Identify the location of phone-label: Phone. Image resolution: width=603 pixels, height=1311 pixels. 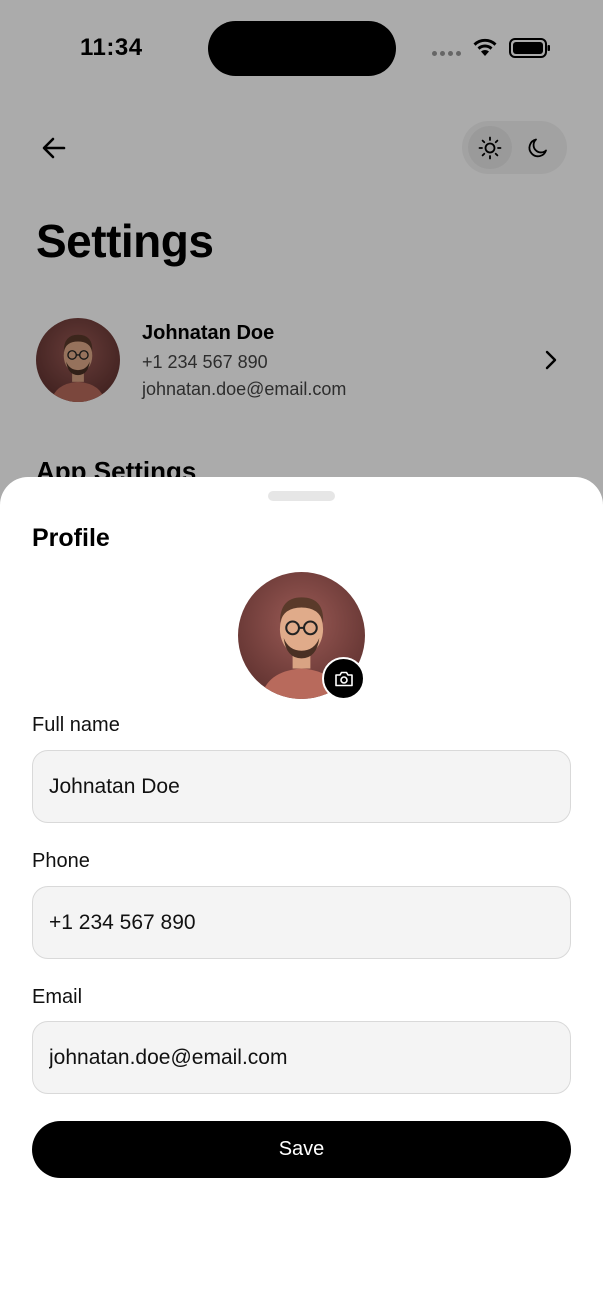
(61, 861).